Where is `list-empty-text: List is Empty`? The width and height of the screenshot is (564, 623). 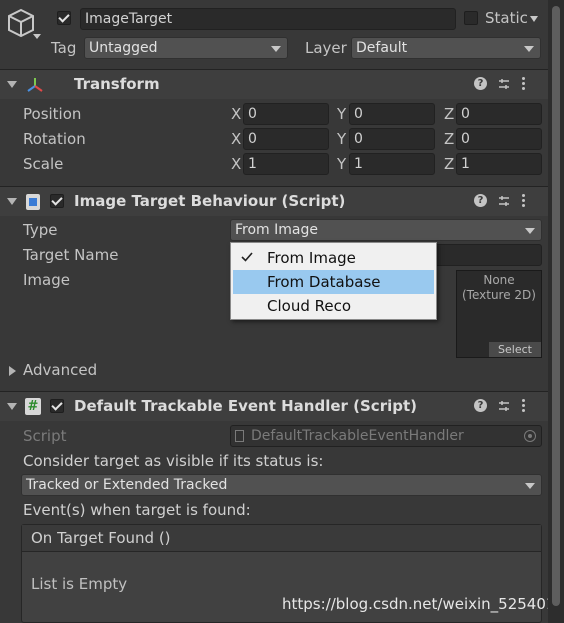
list-empty-text: List is Empty is located at coordinates (79, 584).